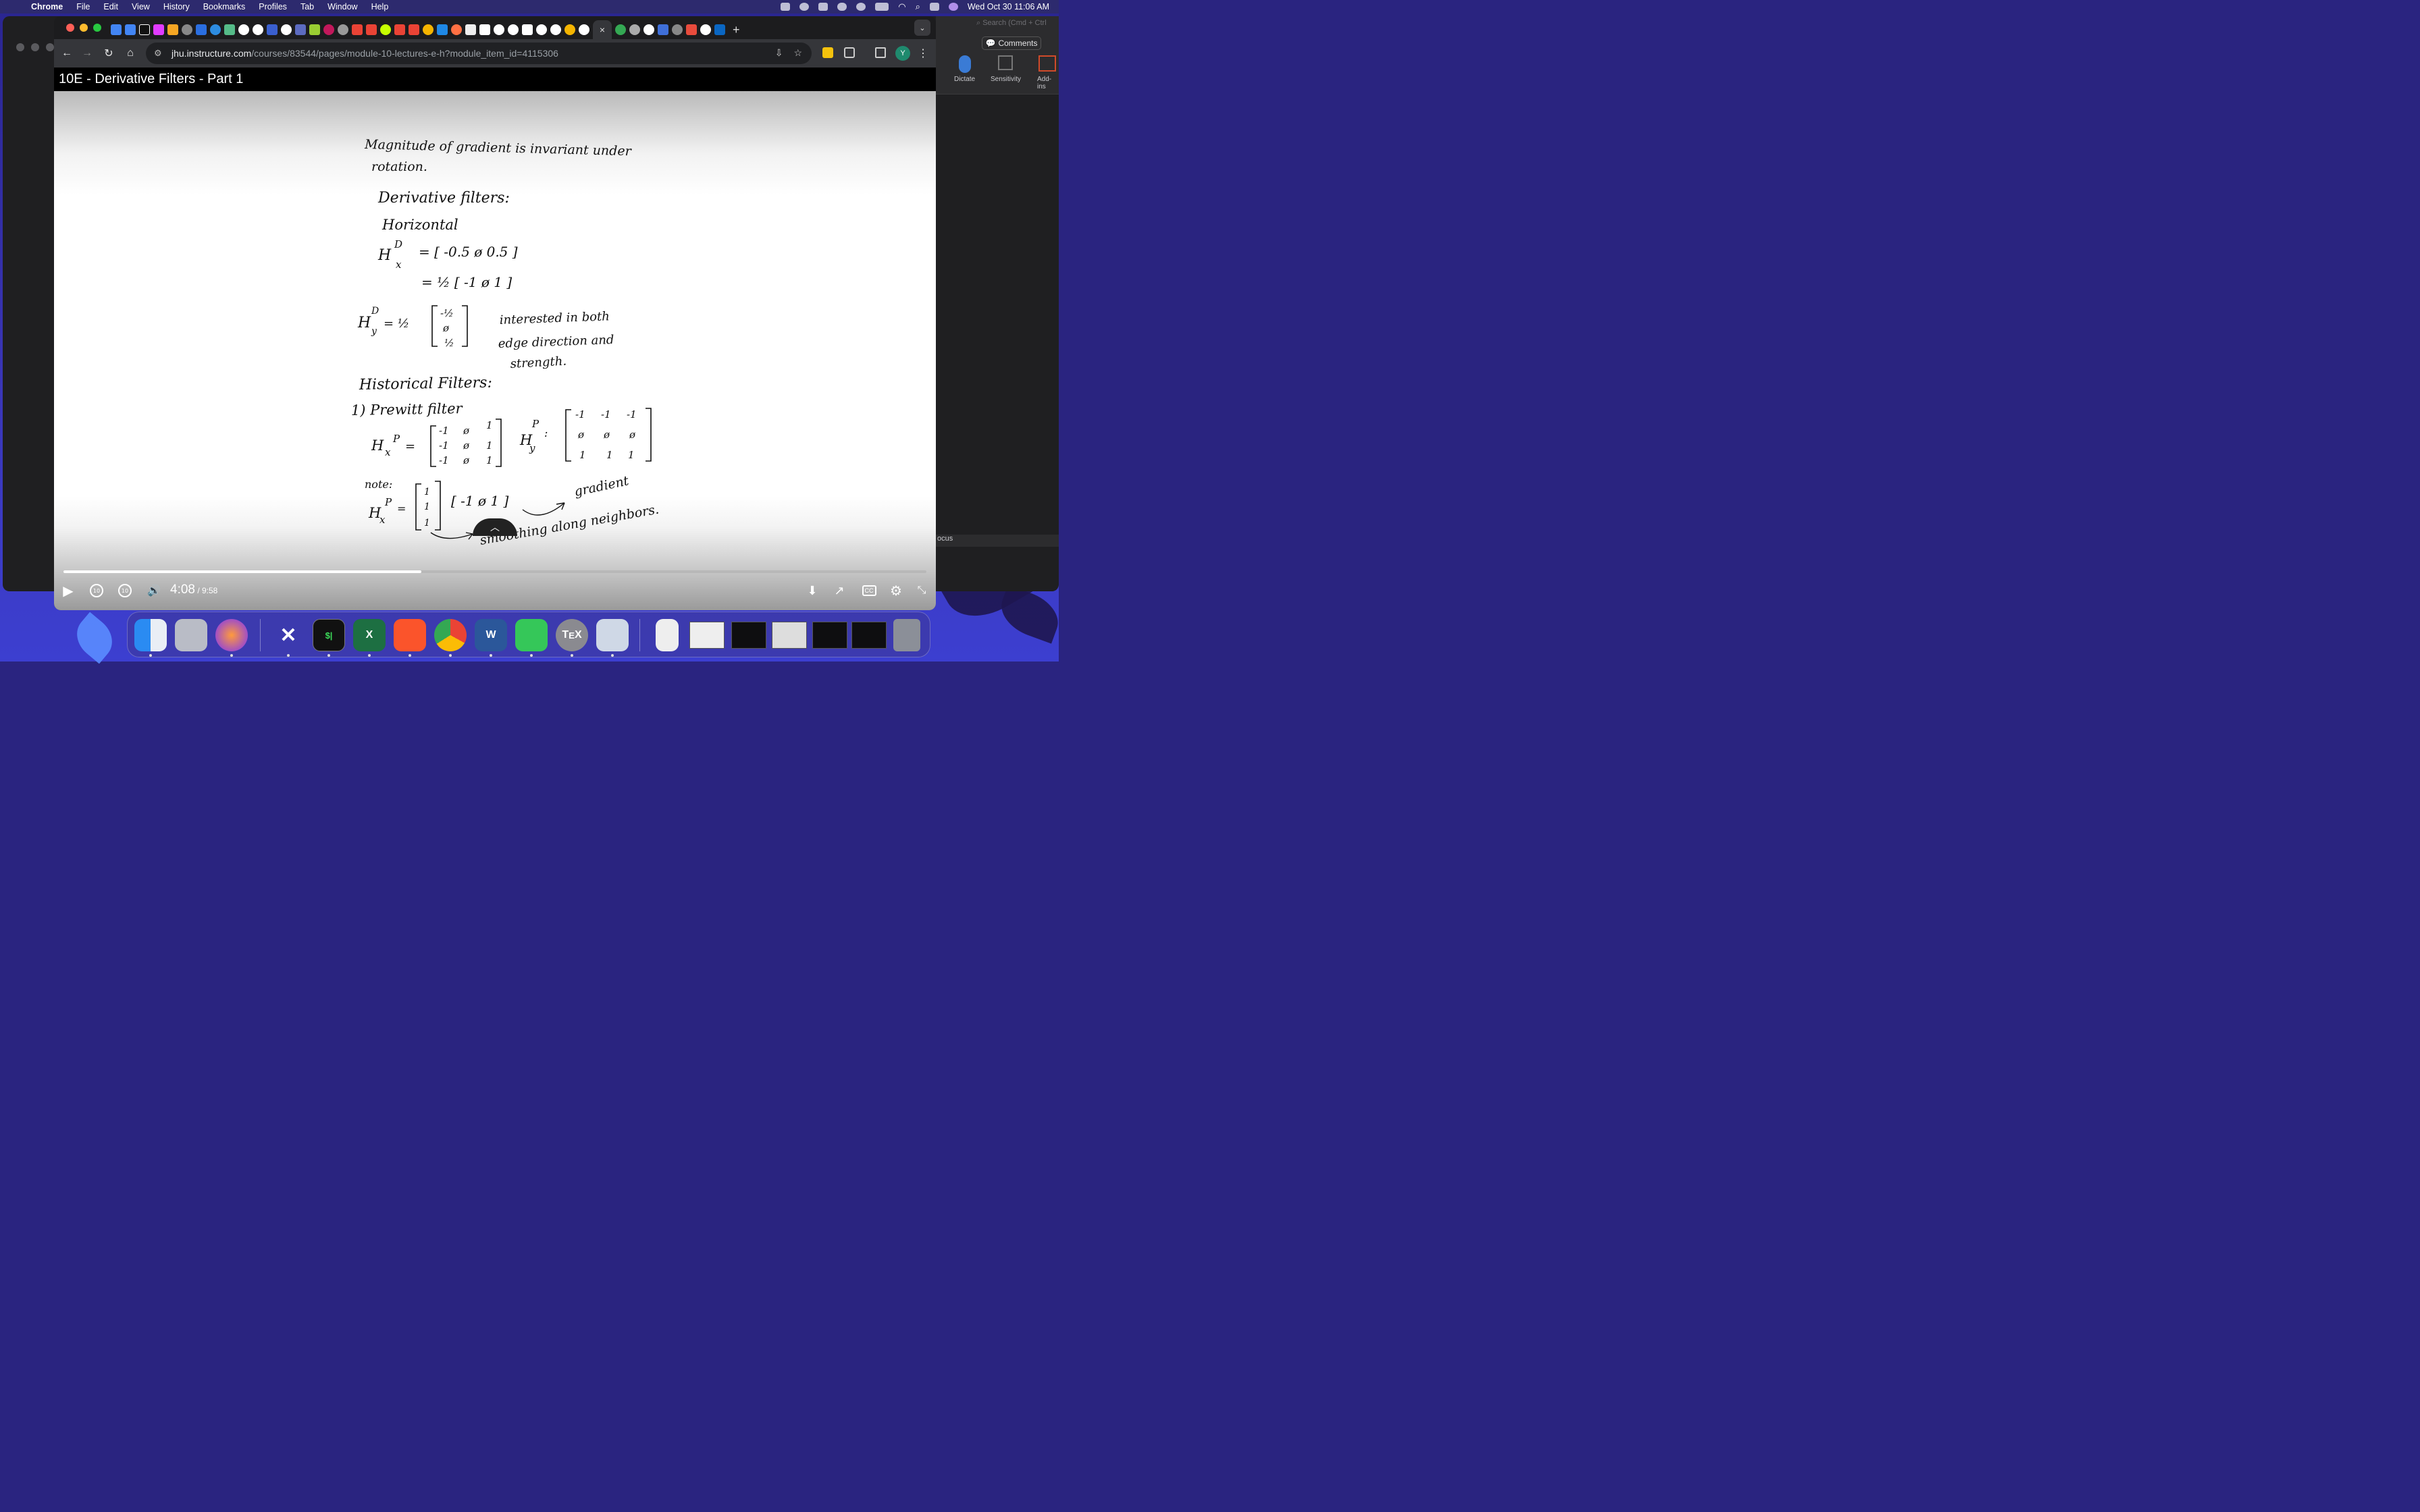 This screenshot has width=2420, height=1512. What do you see at coordinates (902, 53) in the screenshot?
I see `profile-avatar: Y` at bounding box center [902, 53].